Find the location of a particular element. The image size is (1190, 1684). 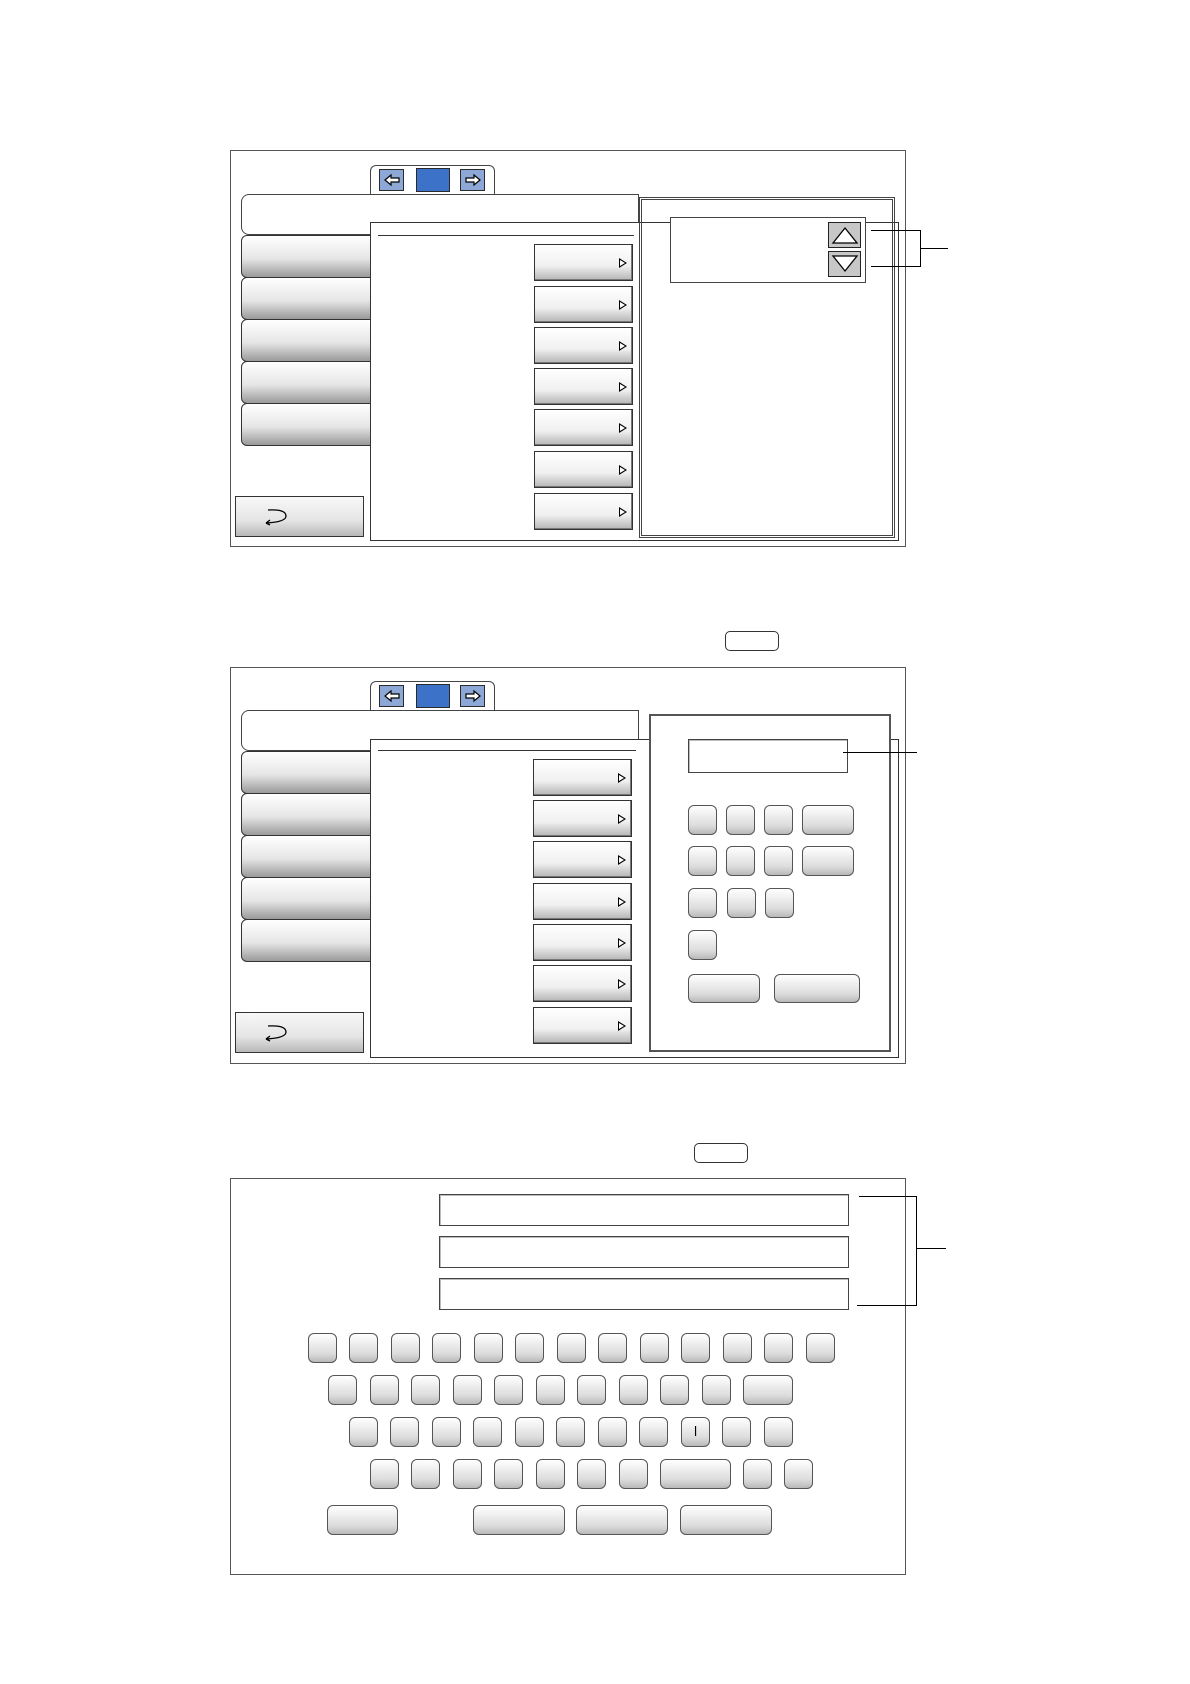

numeric-input is located at coordinates (768, 756).